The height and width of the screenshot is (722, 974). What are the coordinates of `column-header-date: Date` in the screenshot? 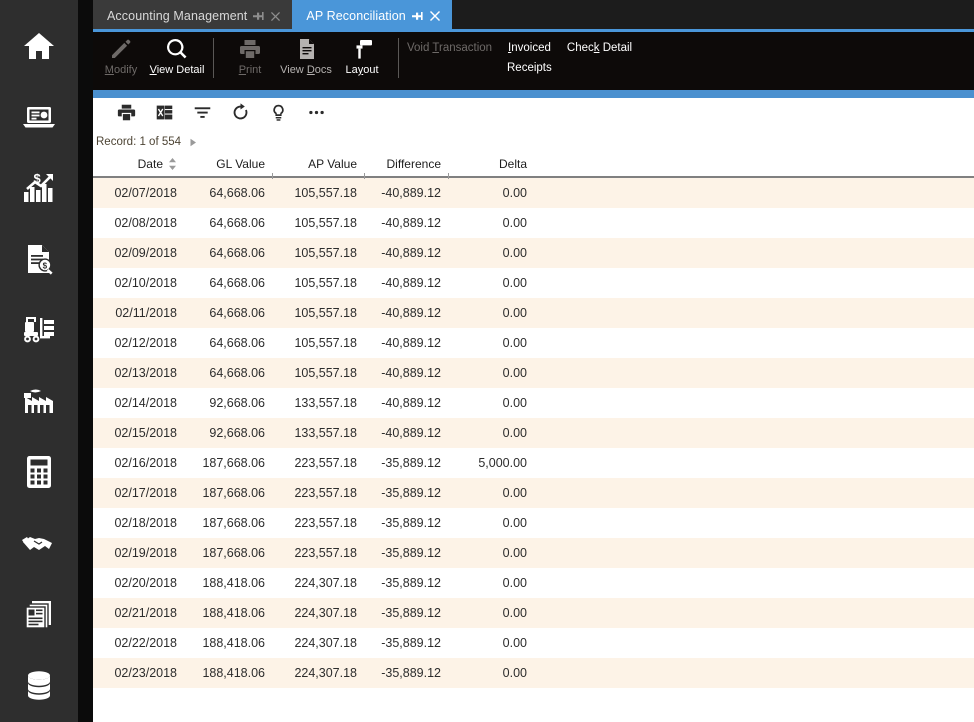 It's located at (139, 164).